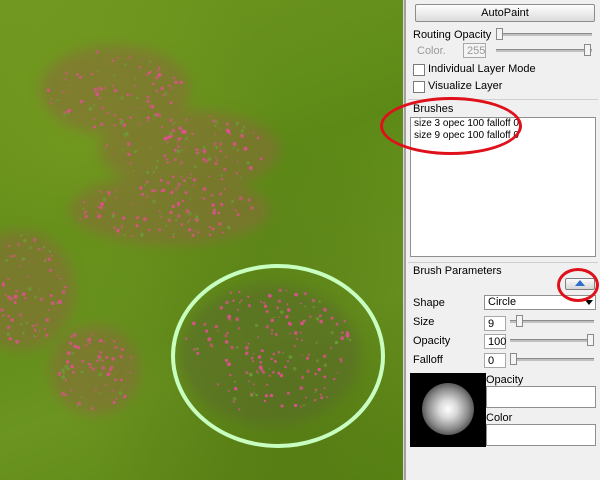 This screenshot has width=600, height=480. I want to click on color-label: Color., so click(431, 51).